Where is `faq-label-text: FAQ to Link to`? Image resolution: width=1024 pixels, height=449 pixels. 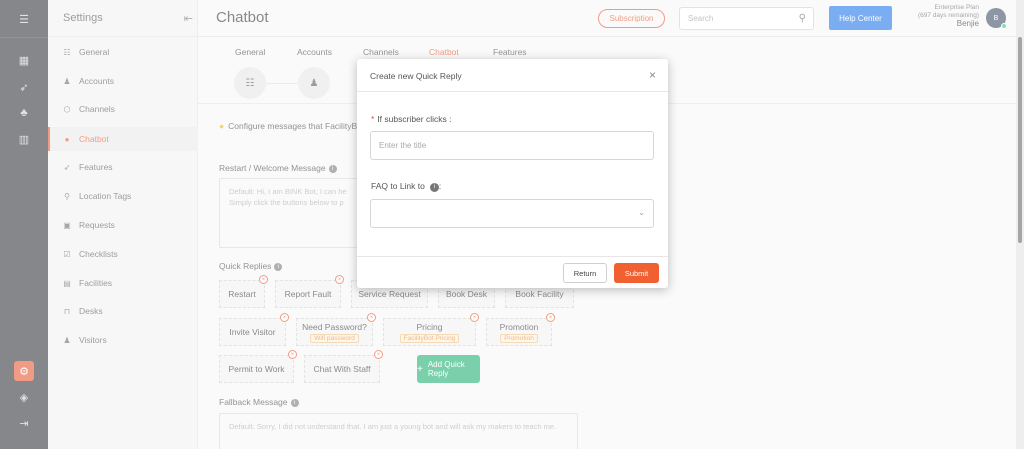
faq-label-text: FAQ to Link to is located at coordinates (398, 186).